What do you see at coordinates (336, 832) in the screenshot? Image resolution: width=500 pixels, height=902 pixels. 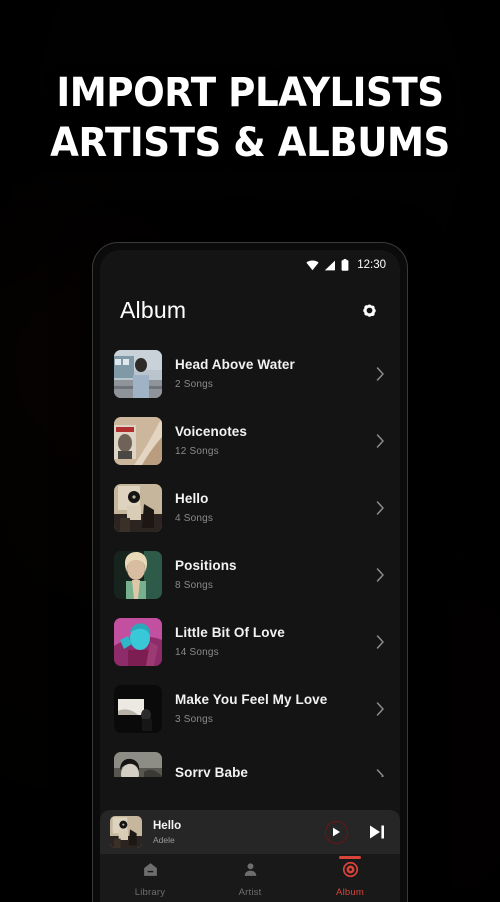 I see `play-icon` at bounding box center [336, 832].